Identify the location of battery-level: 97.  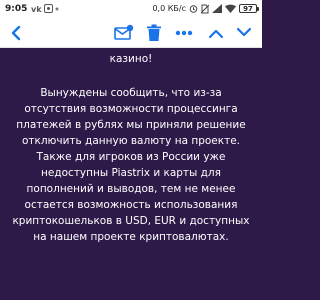
(248, 8).